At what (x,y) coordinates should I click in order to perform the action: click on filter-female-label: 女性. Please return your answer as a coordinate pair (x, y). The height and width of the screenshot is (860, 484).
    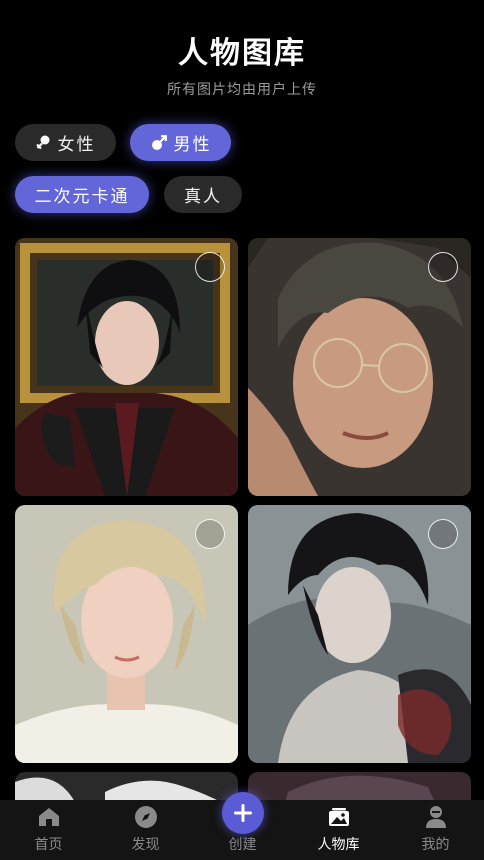
    Looking at the image, I should click on (76, 145).